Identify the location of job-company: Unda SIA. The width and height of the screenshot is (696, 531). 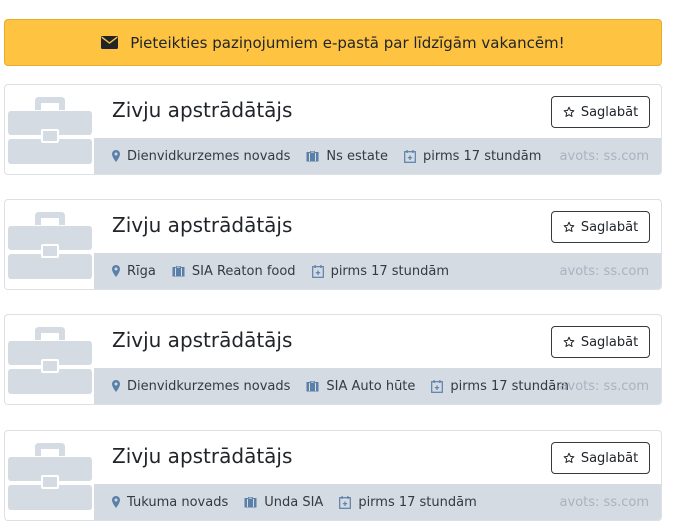
(283, 502).